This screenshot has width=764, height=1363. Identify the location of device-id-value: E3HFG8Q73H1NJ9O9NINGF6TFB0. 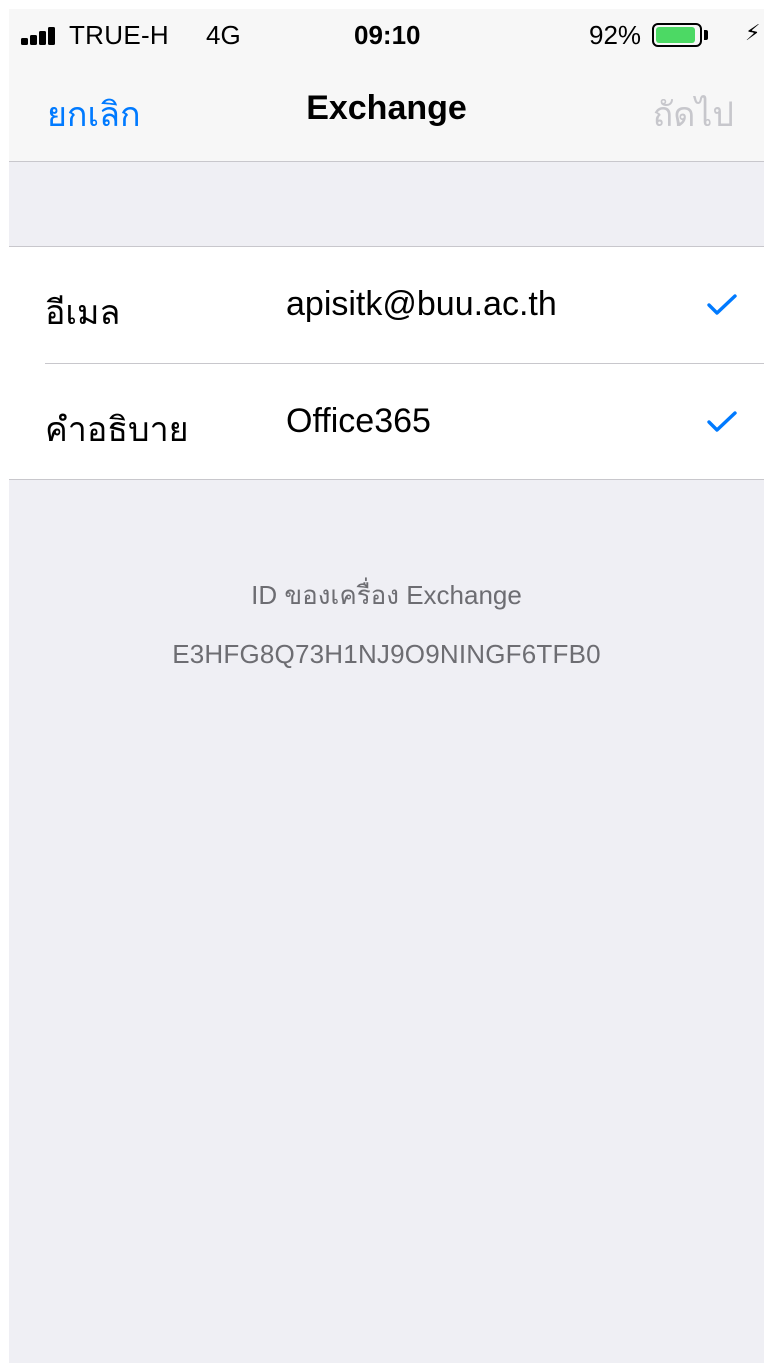
(386, 654).